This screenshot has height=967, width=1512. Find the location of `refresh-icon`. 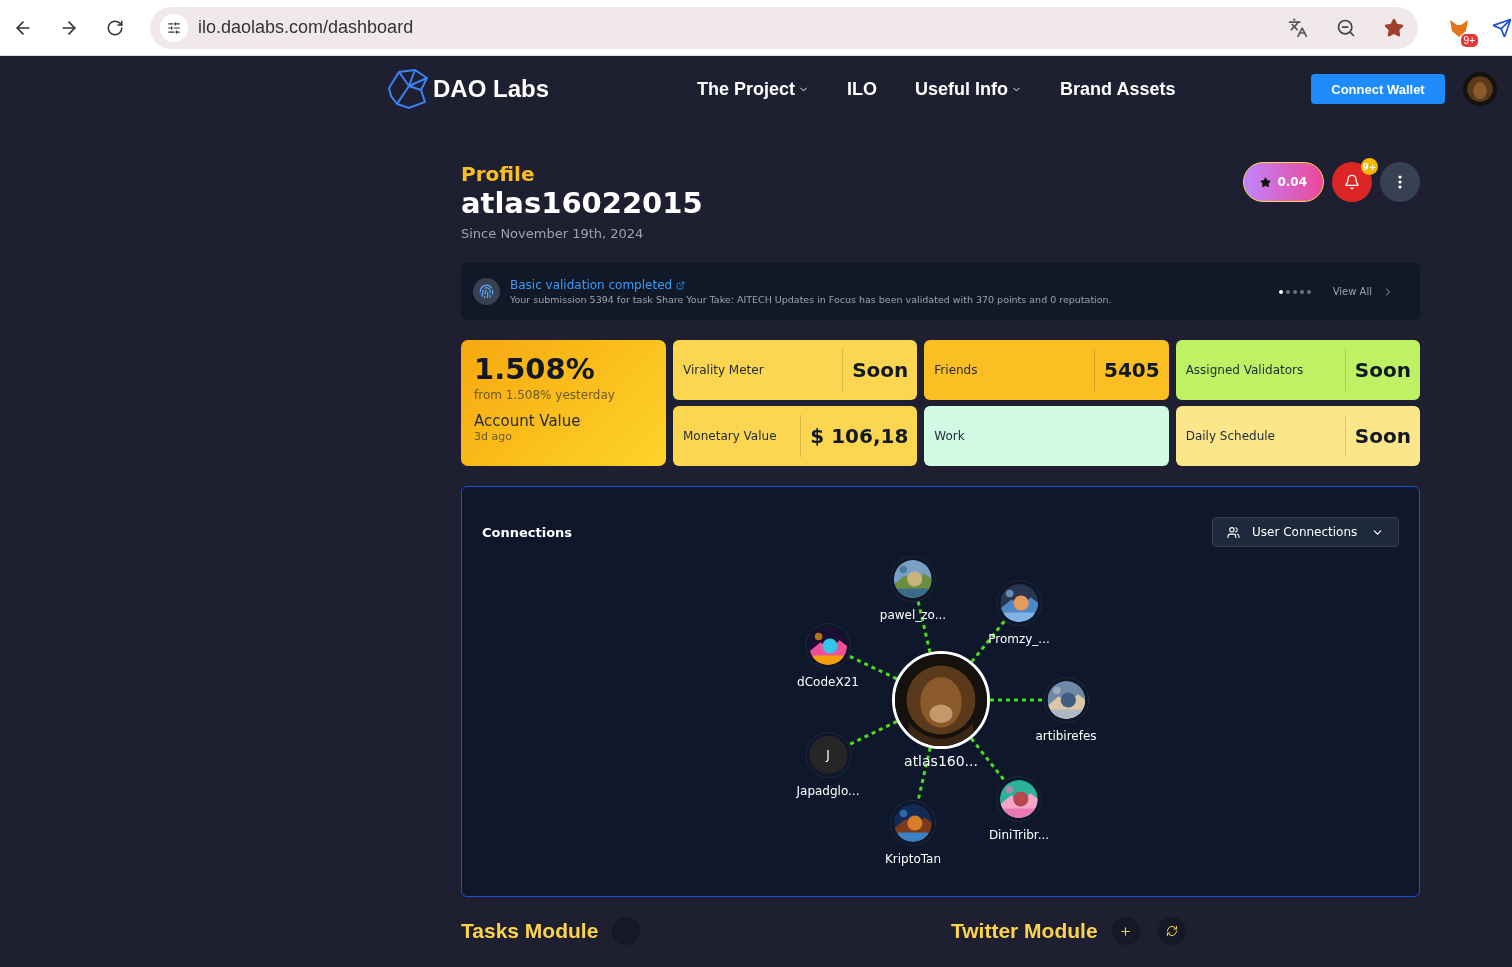

refresh-icon is located at coordinates (1171, 931).